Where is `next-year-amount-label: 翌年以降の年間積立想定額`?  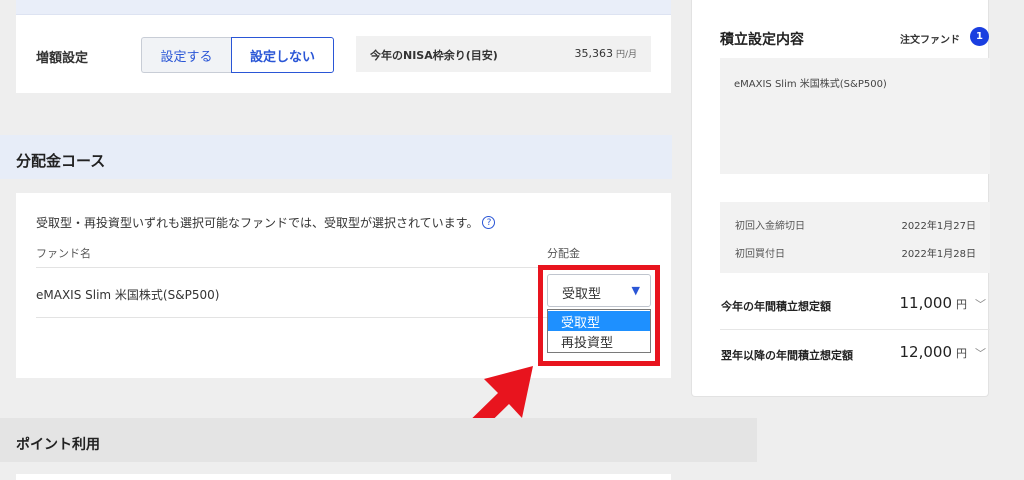
next-year-amount-label: 翌年以降の年間積立想定額 is located at coordinates (787, 355).